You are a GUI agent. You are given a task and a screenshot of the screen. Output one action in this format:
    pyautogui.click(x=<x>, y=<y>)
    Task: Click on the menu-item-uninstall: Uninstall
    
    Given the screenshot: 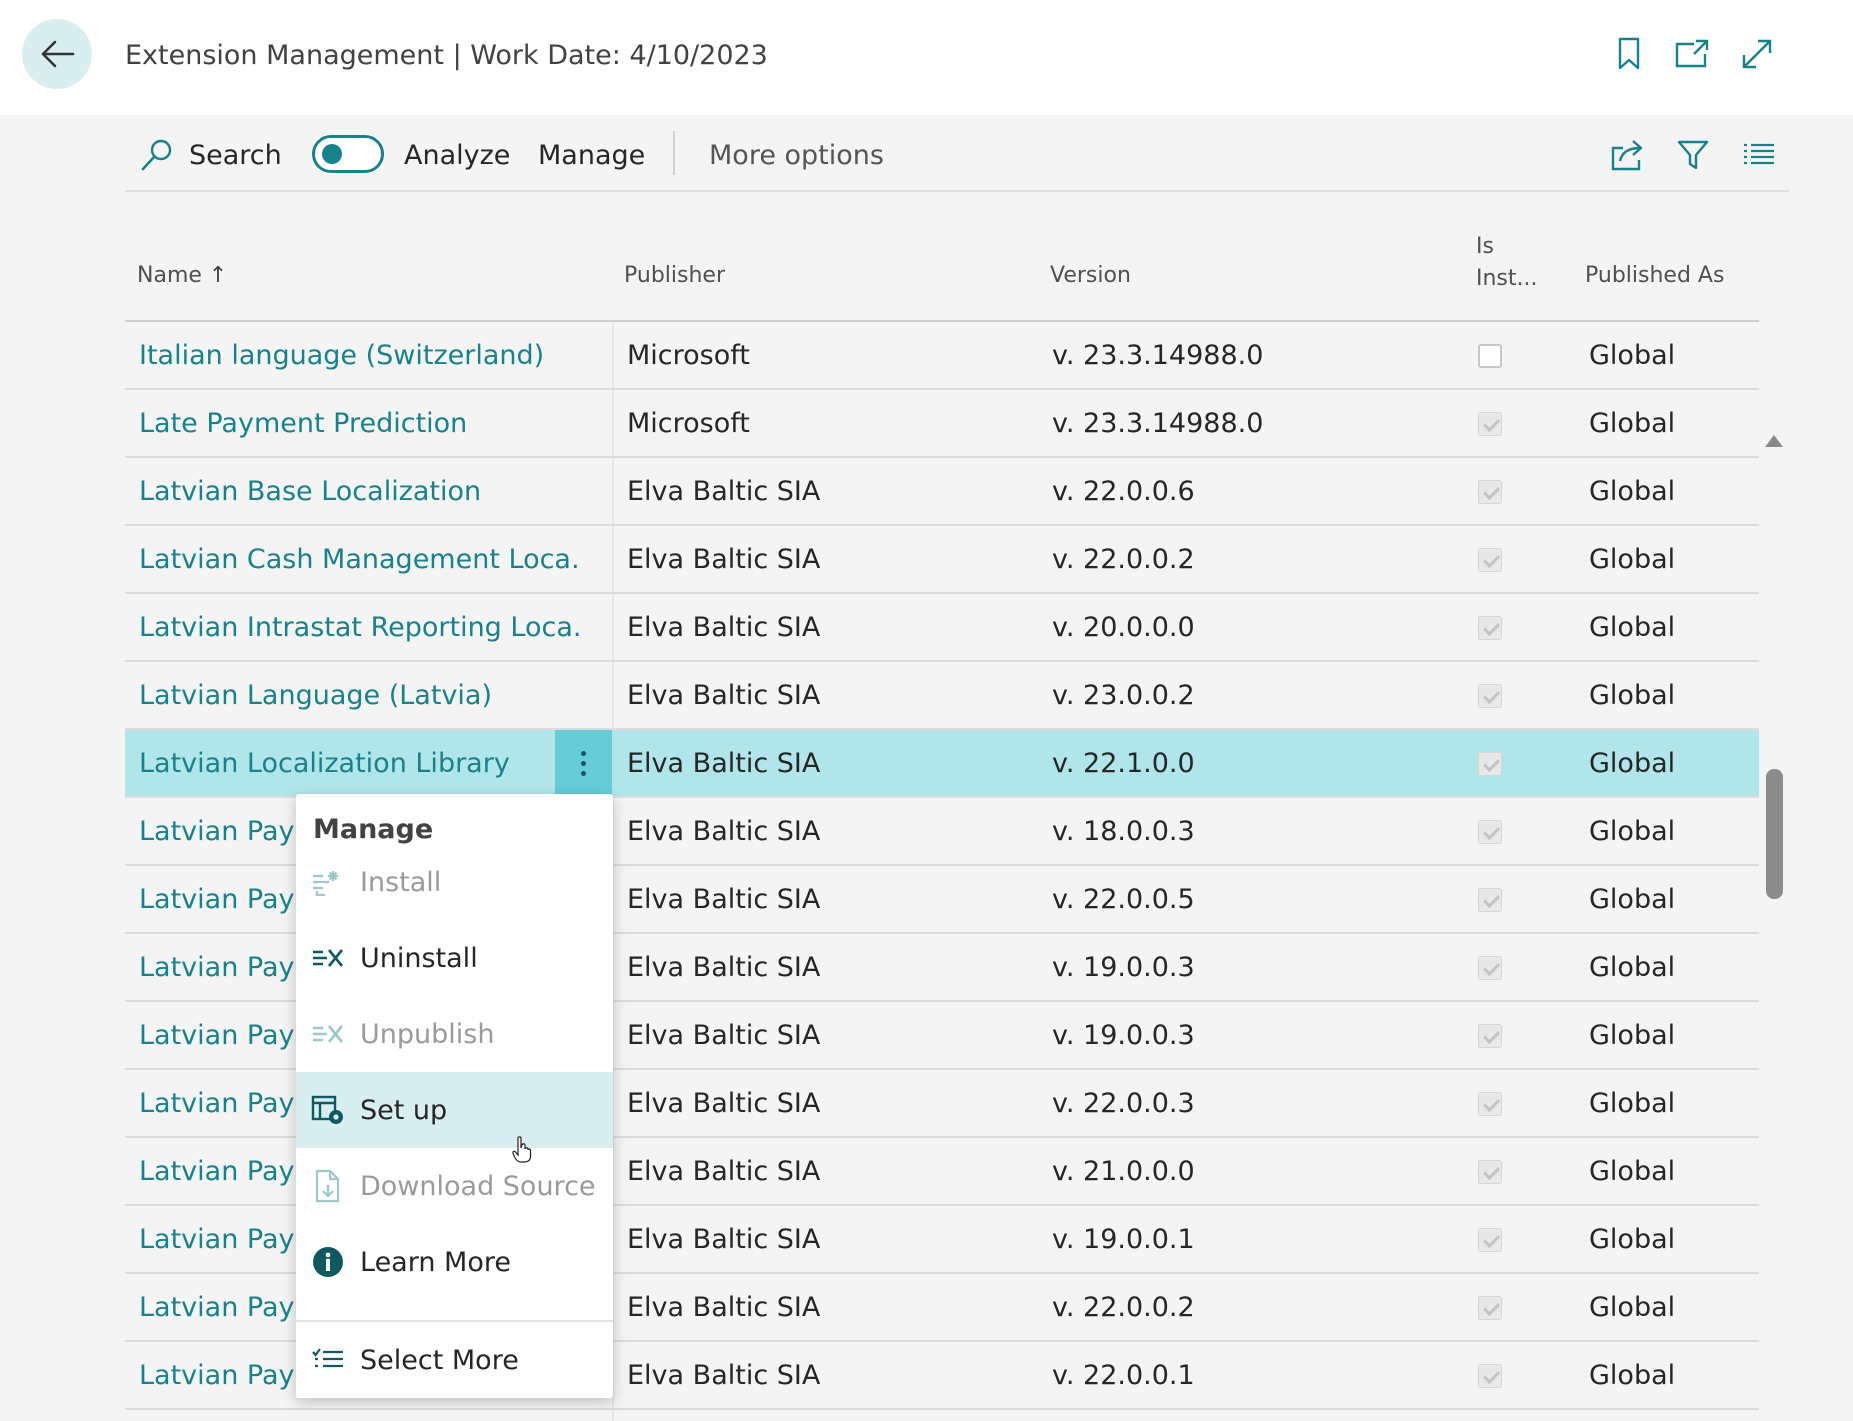 What is the action you would take?
    pyautogui.click(x=454, y=958)
    